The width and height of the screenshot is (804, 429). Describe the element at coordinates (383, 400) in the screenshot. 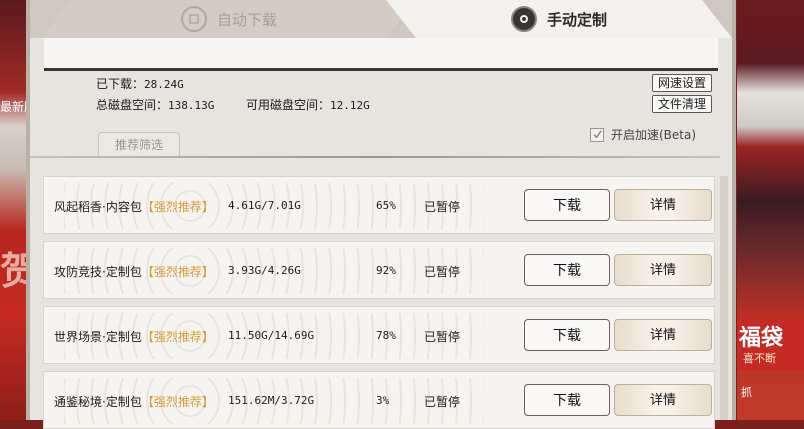

I see `package-percent: 3%` at that location.